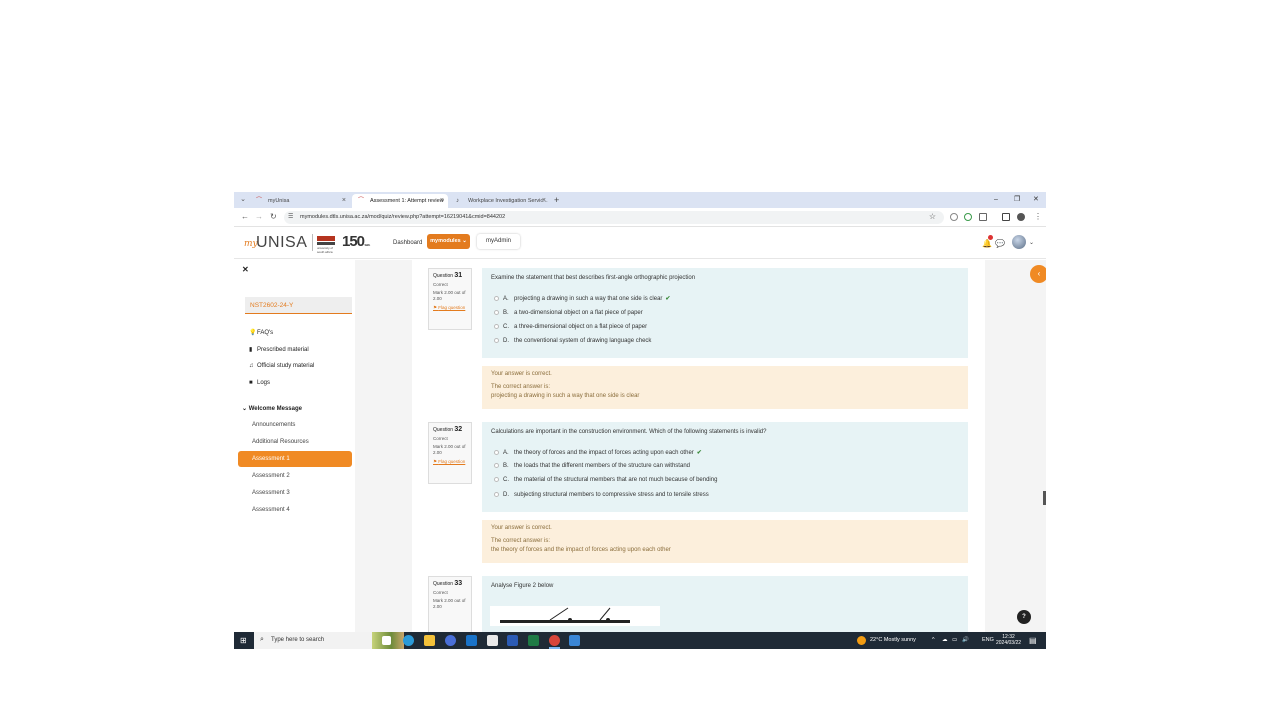  Describe the element at coordinates (1038, 217) in the screenshot. I see `browser-menu-icon: ⋮` at that location.